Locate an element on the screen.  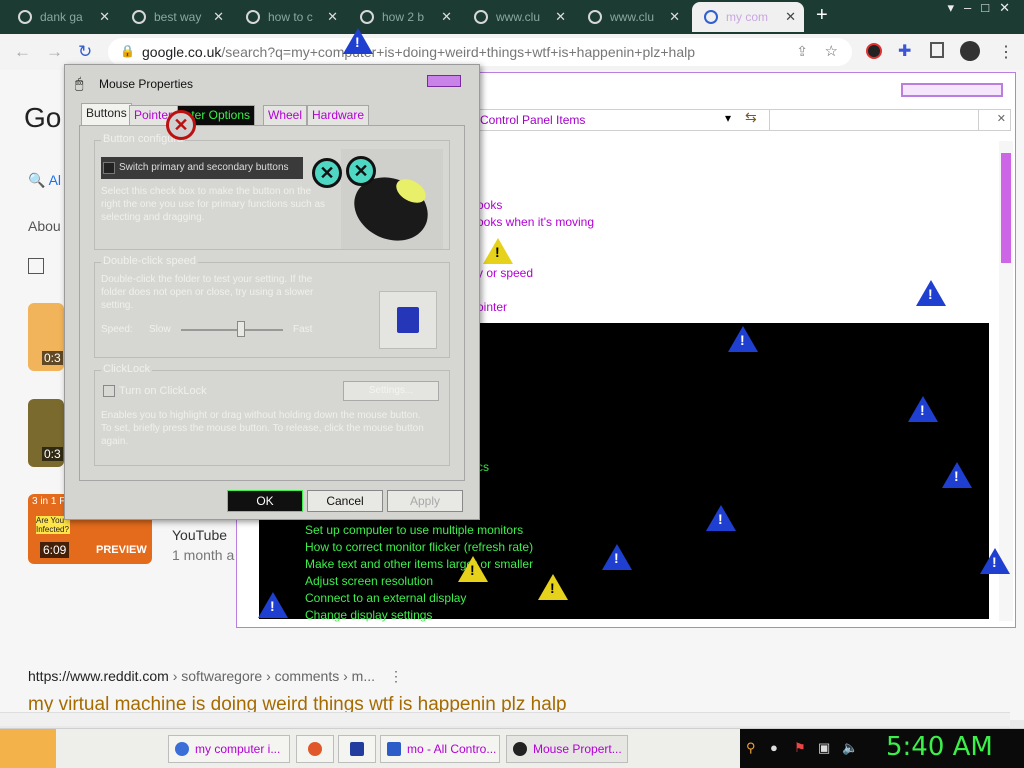
refresh-icon: ⇆ is located at coordinates (751, 117).